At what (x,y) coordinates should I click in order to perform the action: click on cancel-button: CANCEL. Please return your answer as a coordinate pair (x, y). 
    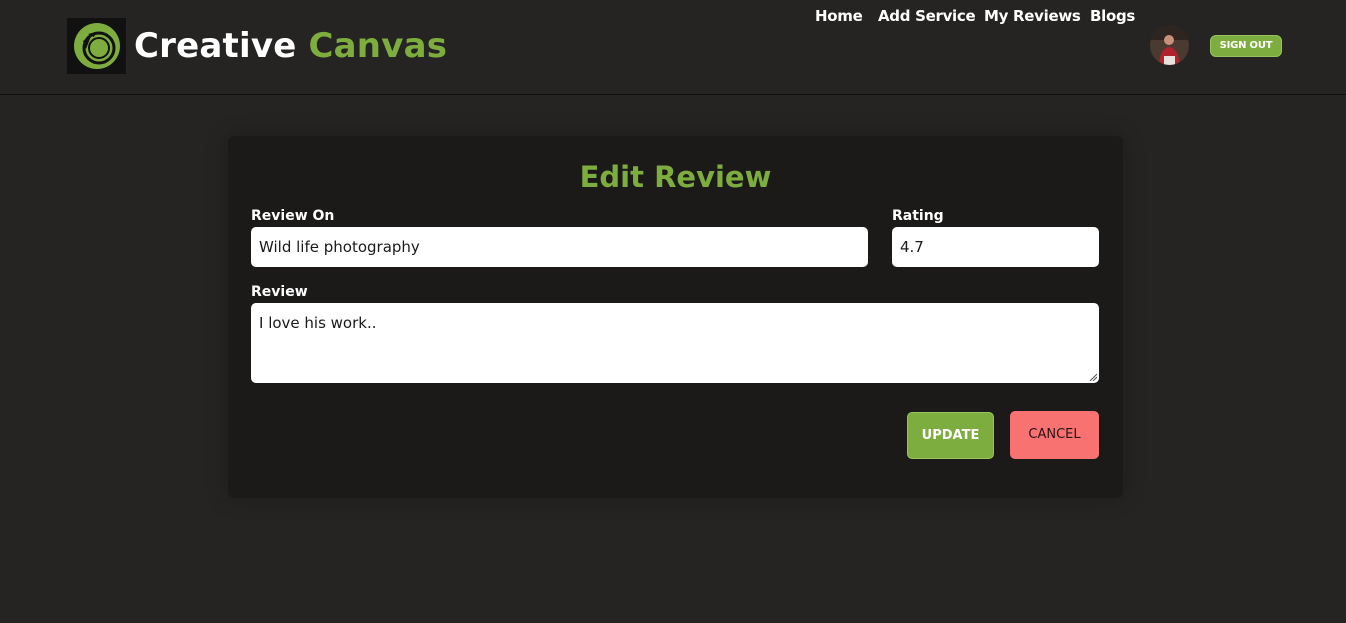
    Looking at the image, I should click on (1054, 435).